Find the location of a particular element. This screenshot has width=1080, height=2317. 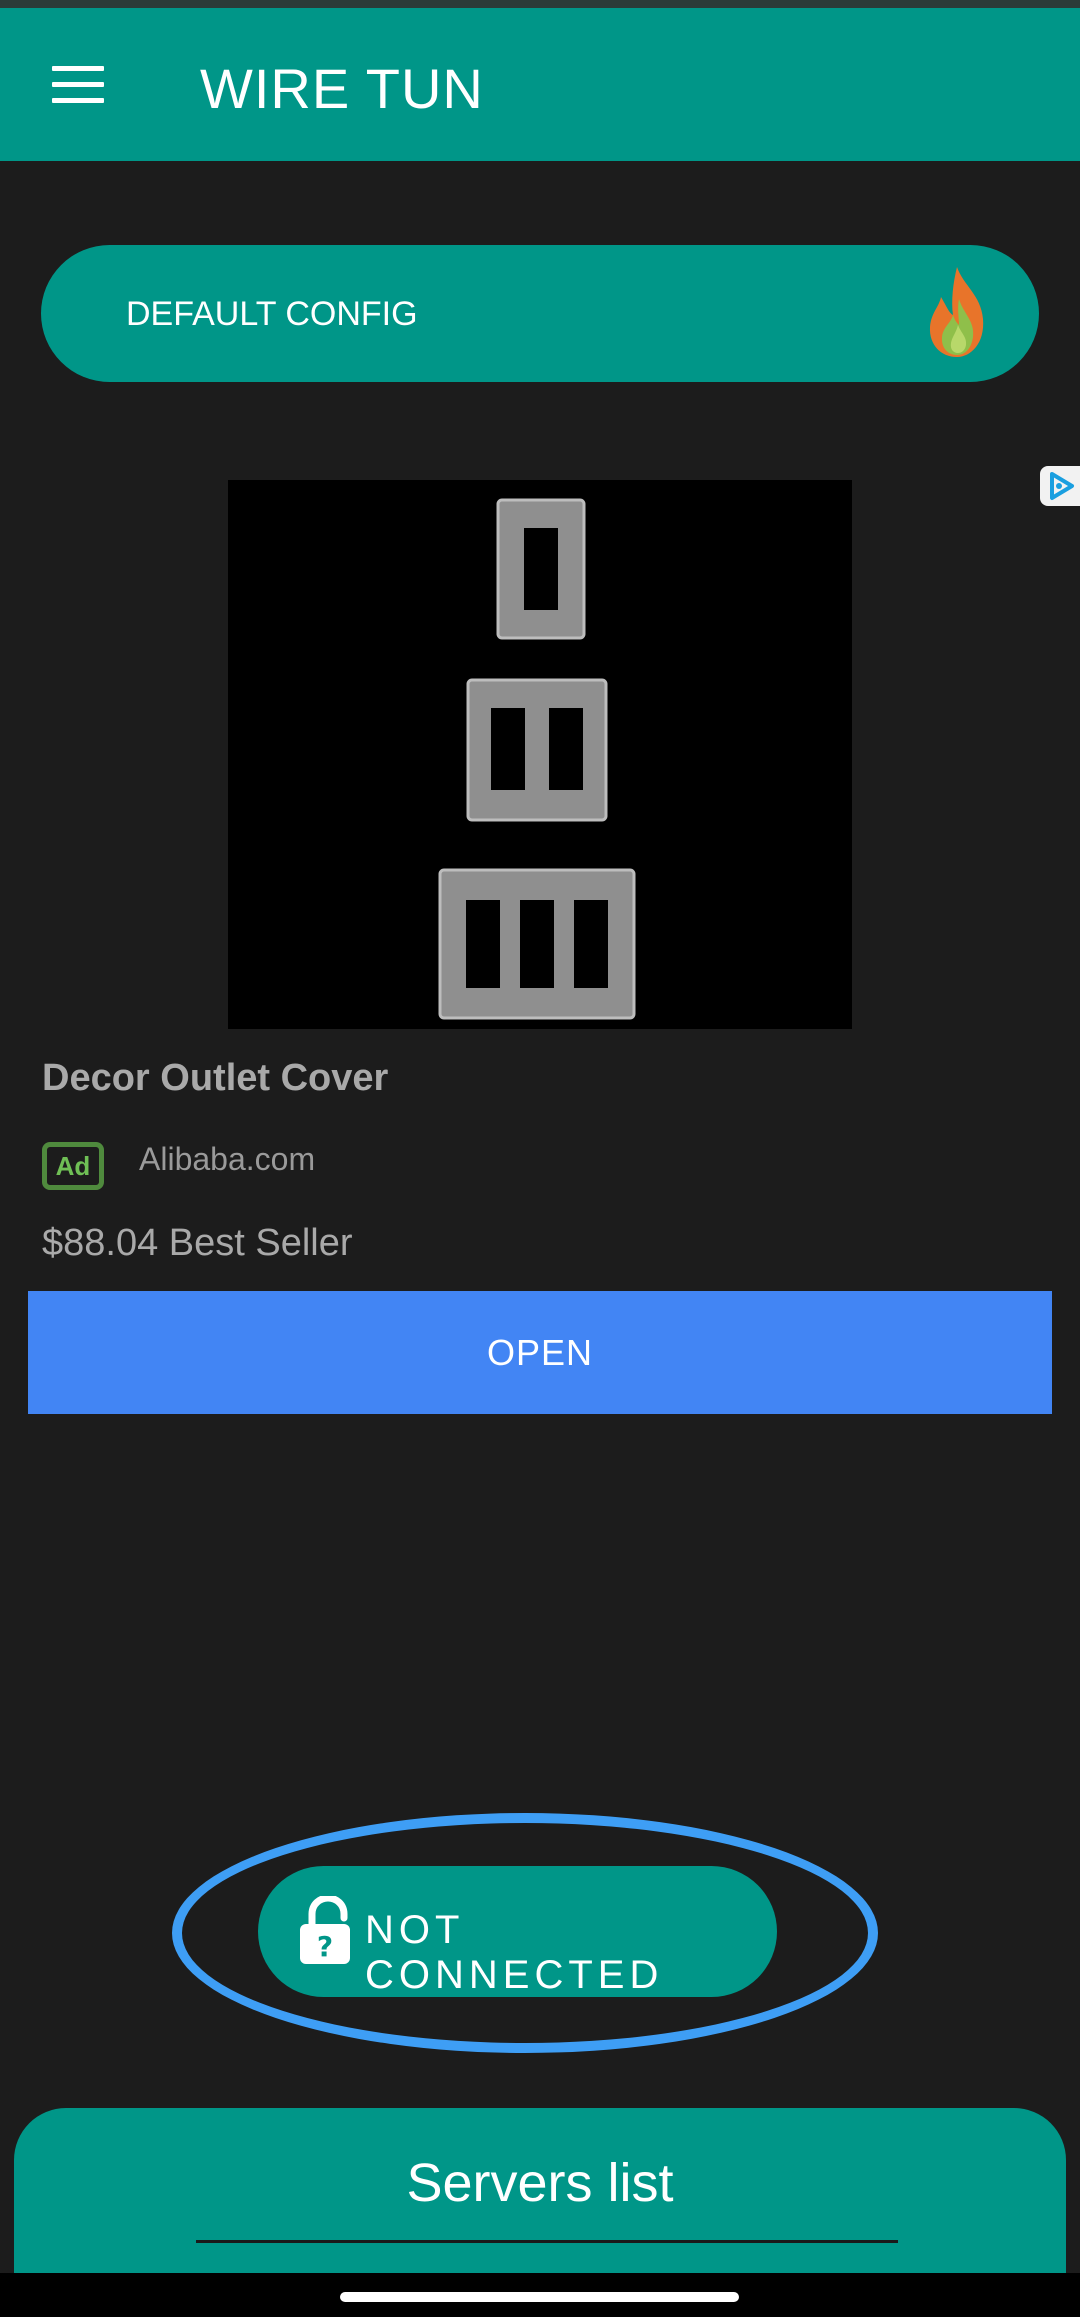

ad-product-image is located at coordinates (540, 754).